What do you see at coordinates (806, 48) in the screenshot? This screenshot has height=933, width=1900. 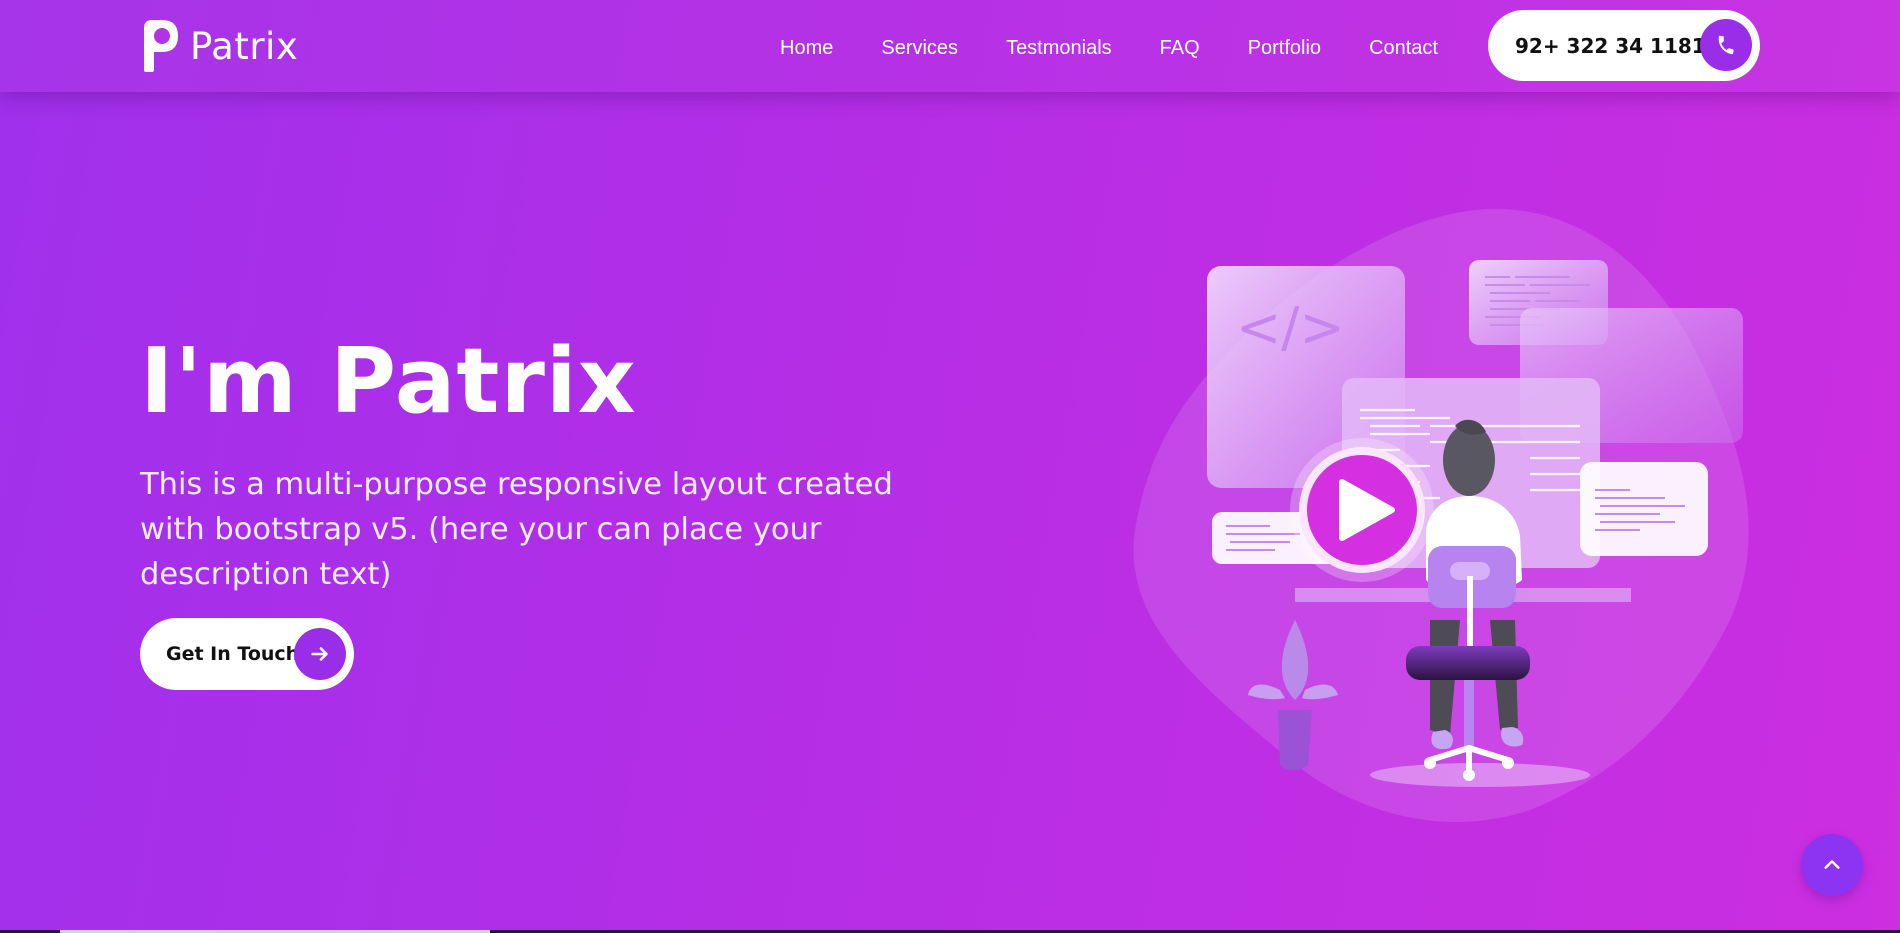 I see `nav-home: Home` at bounding box center [806, 48].